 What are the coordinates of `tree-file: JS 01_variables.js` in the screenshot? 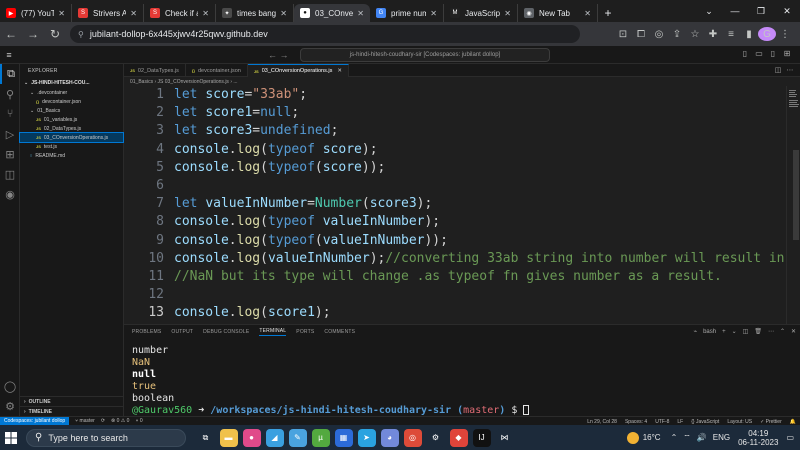 It's located at (71, 119).